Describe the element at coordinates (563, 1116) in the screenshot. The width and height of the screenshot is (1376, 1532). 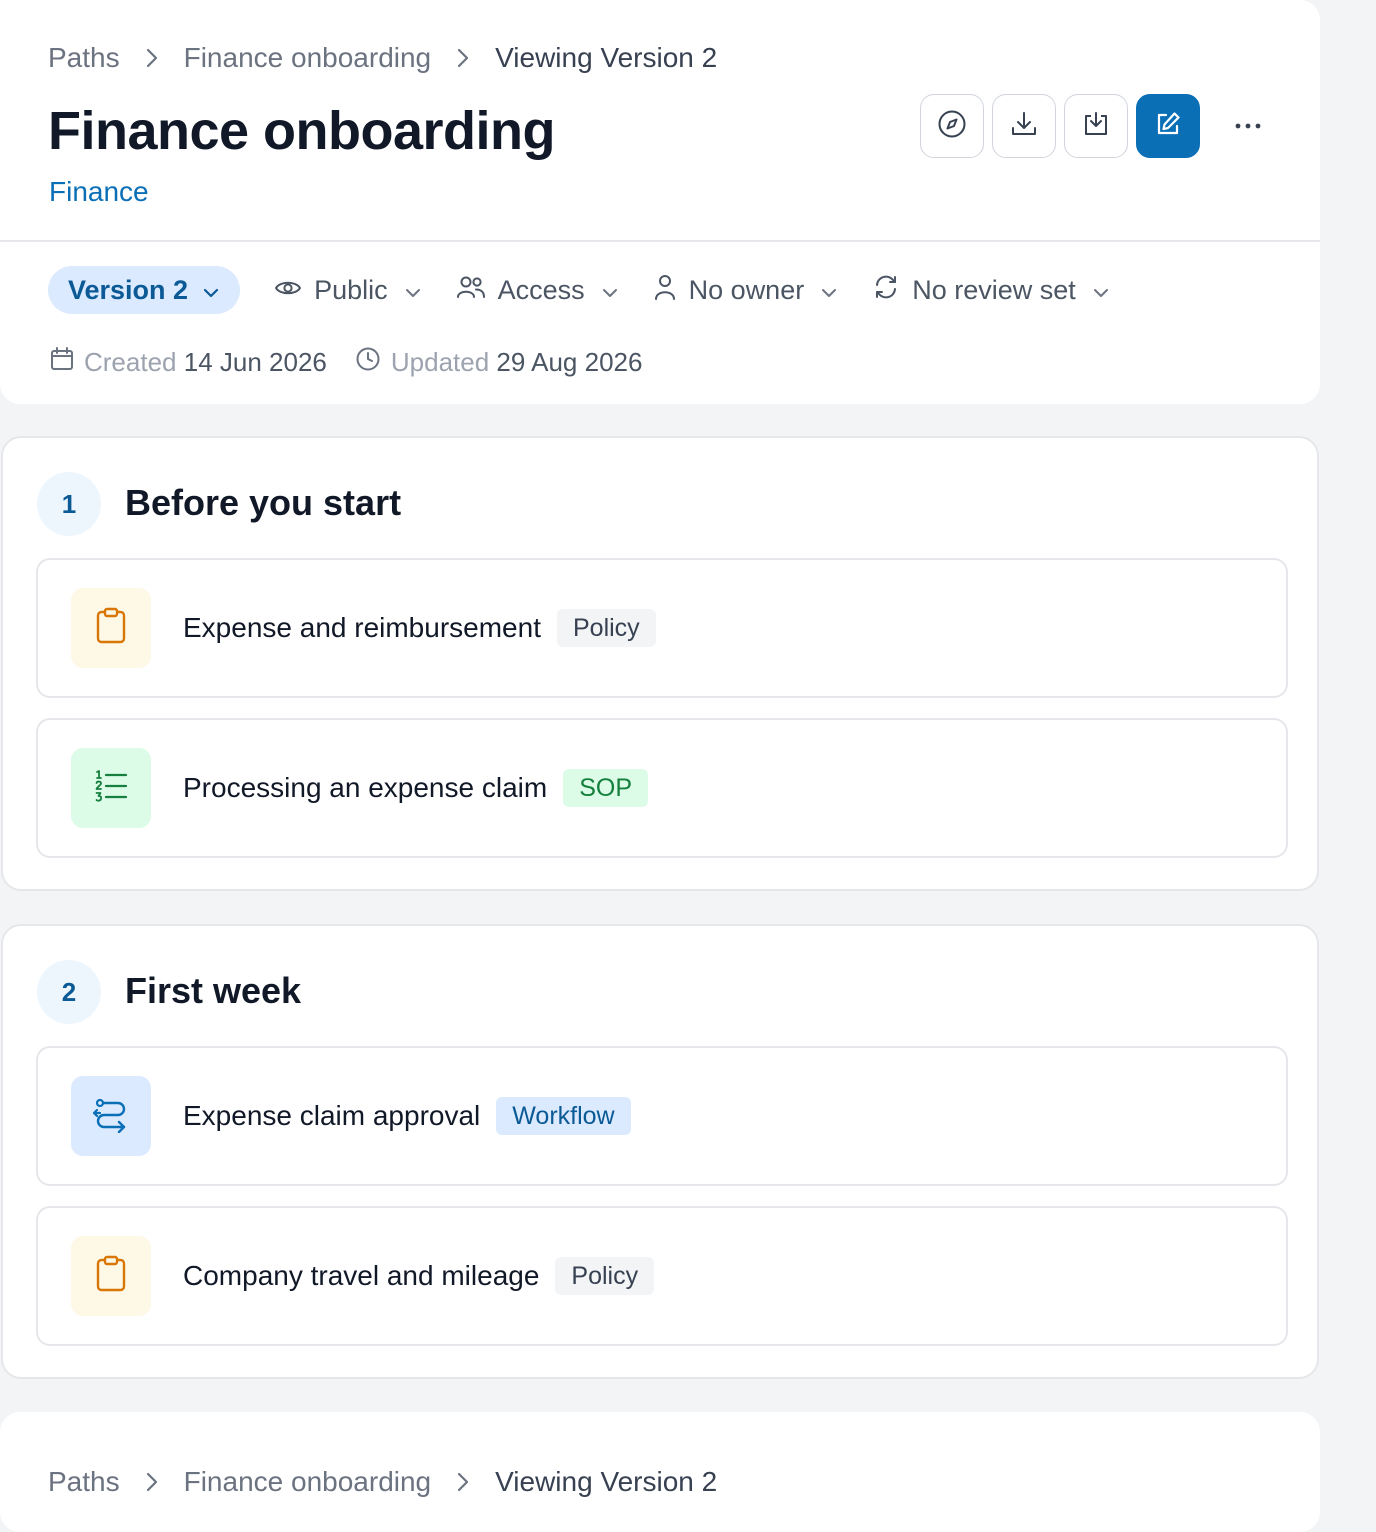
I see `type-tag: Workflow` at that location.